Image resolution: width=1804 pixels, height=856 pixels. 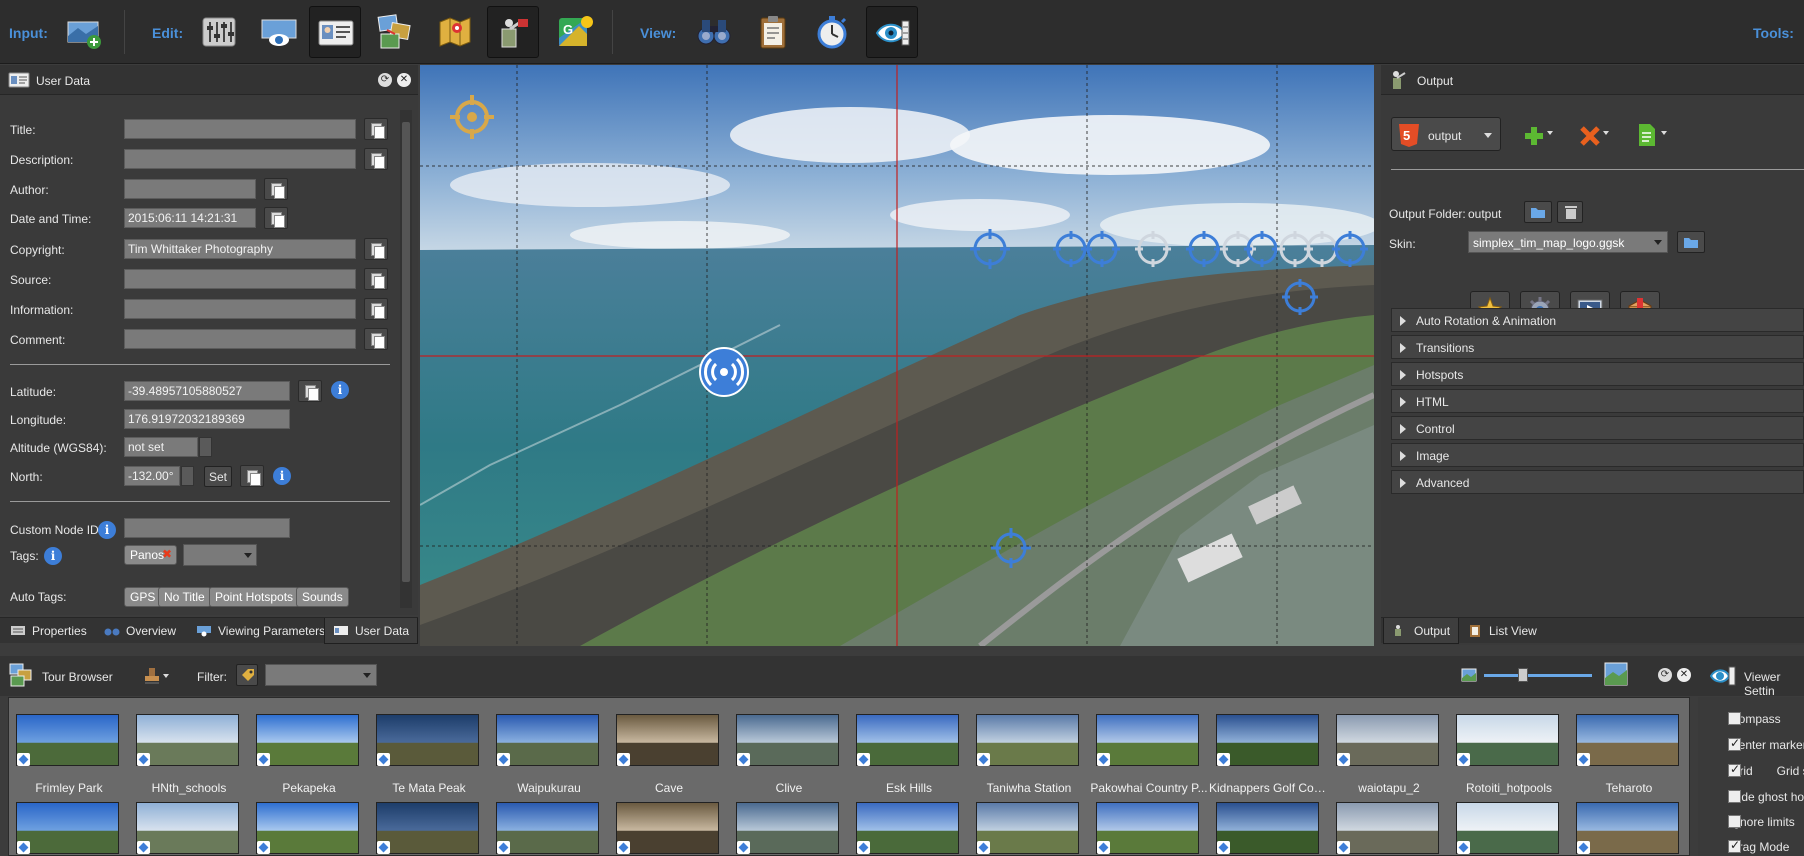 I want to click on slider-handle, so click(x=1523, y=675).